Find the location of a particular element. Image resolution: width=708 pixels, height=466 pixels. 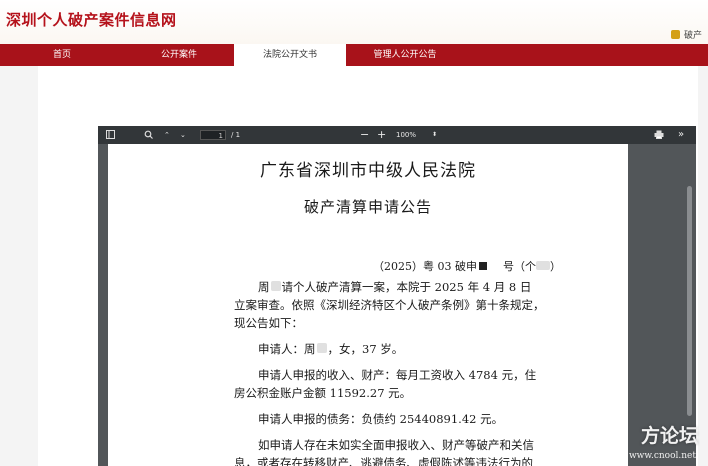

page-total: / 1 is located at coordinates (236, 135).